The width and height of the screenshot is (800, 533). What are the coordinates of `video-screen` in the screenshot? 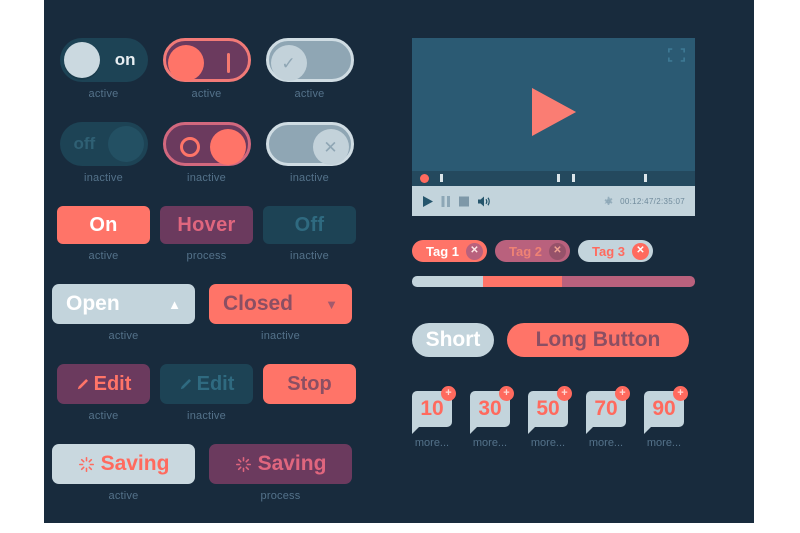 It's located at (553, 112).